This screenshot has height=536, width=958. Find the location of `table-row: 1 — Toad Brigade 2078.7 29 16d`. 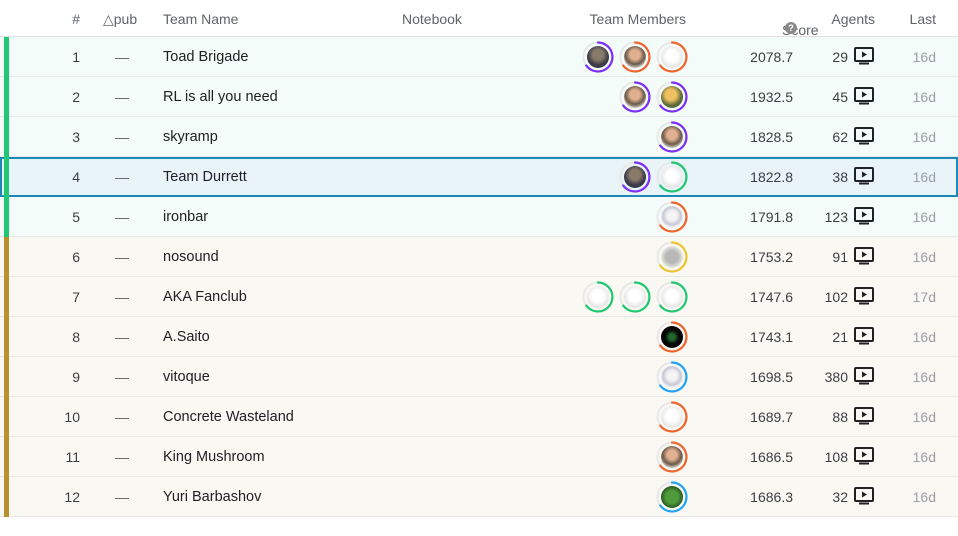

table-row: 1 — Toad Brigade 2078.7 29 16d is located at coordinates (479, 57).